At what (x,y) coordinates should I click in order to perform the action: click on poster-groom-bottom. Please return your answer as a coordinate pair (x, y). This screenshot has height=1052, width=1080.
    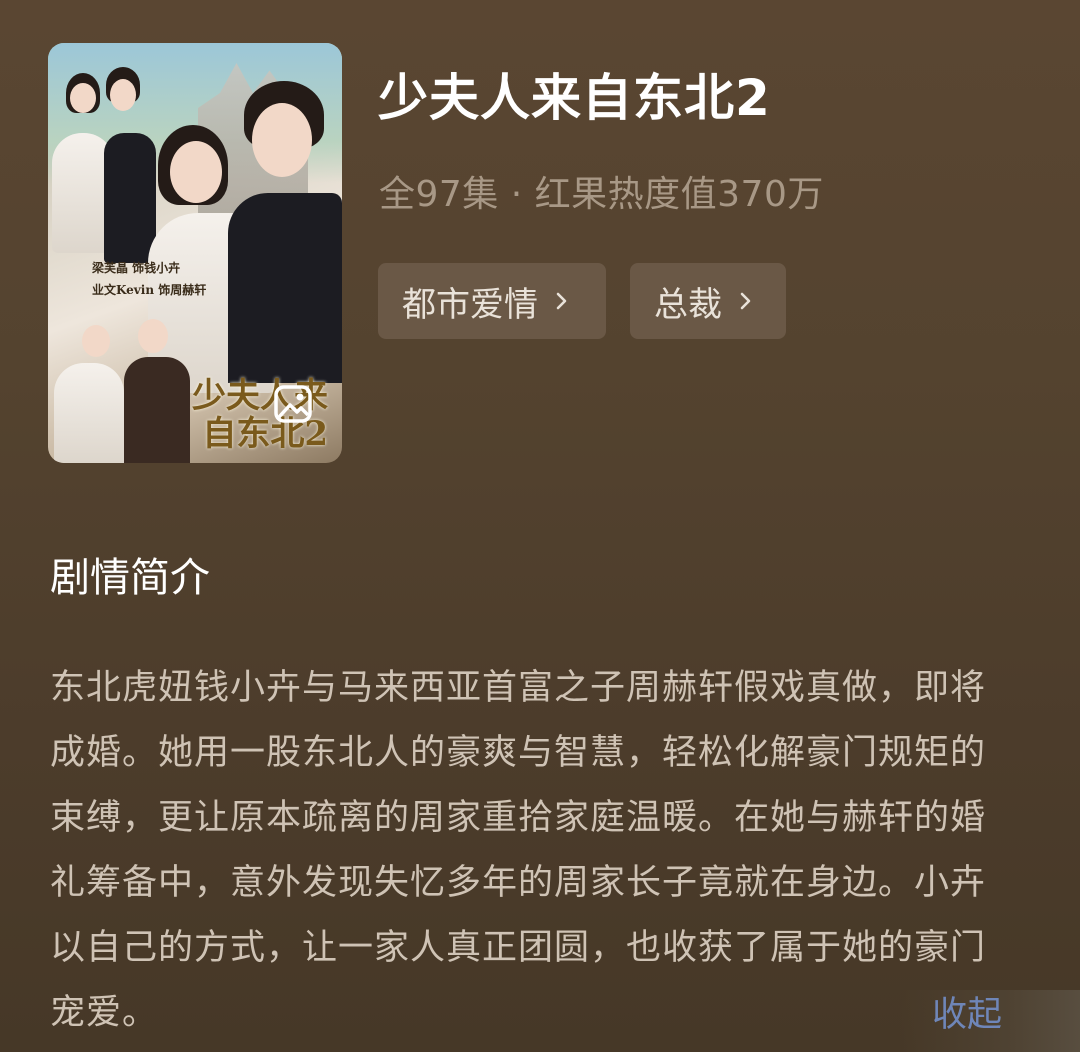
    Looking at the image, I should click on (157, 410).